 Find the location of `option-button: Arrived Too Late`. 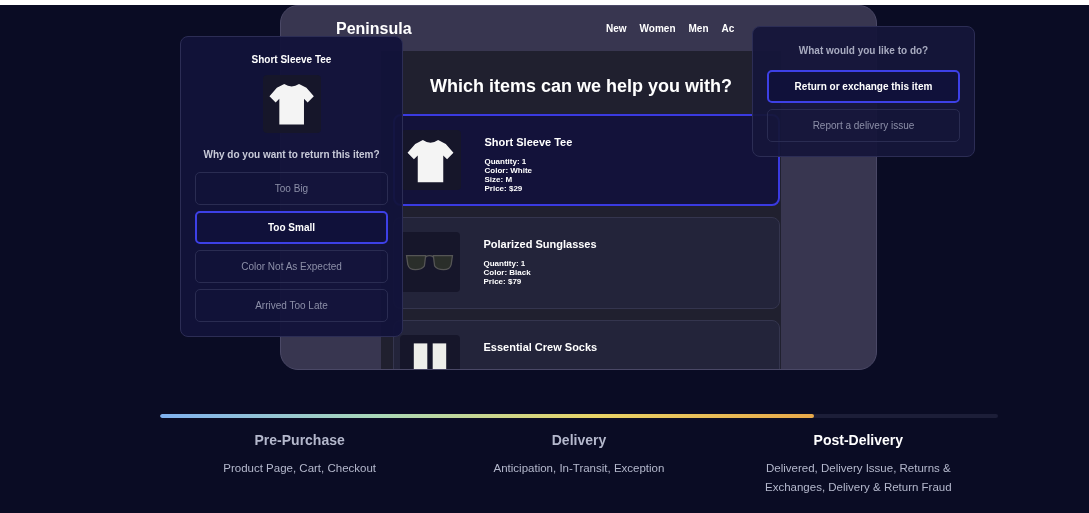

option-button: Arrived Too Late is located at coordinates (291, 305).